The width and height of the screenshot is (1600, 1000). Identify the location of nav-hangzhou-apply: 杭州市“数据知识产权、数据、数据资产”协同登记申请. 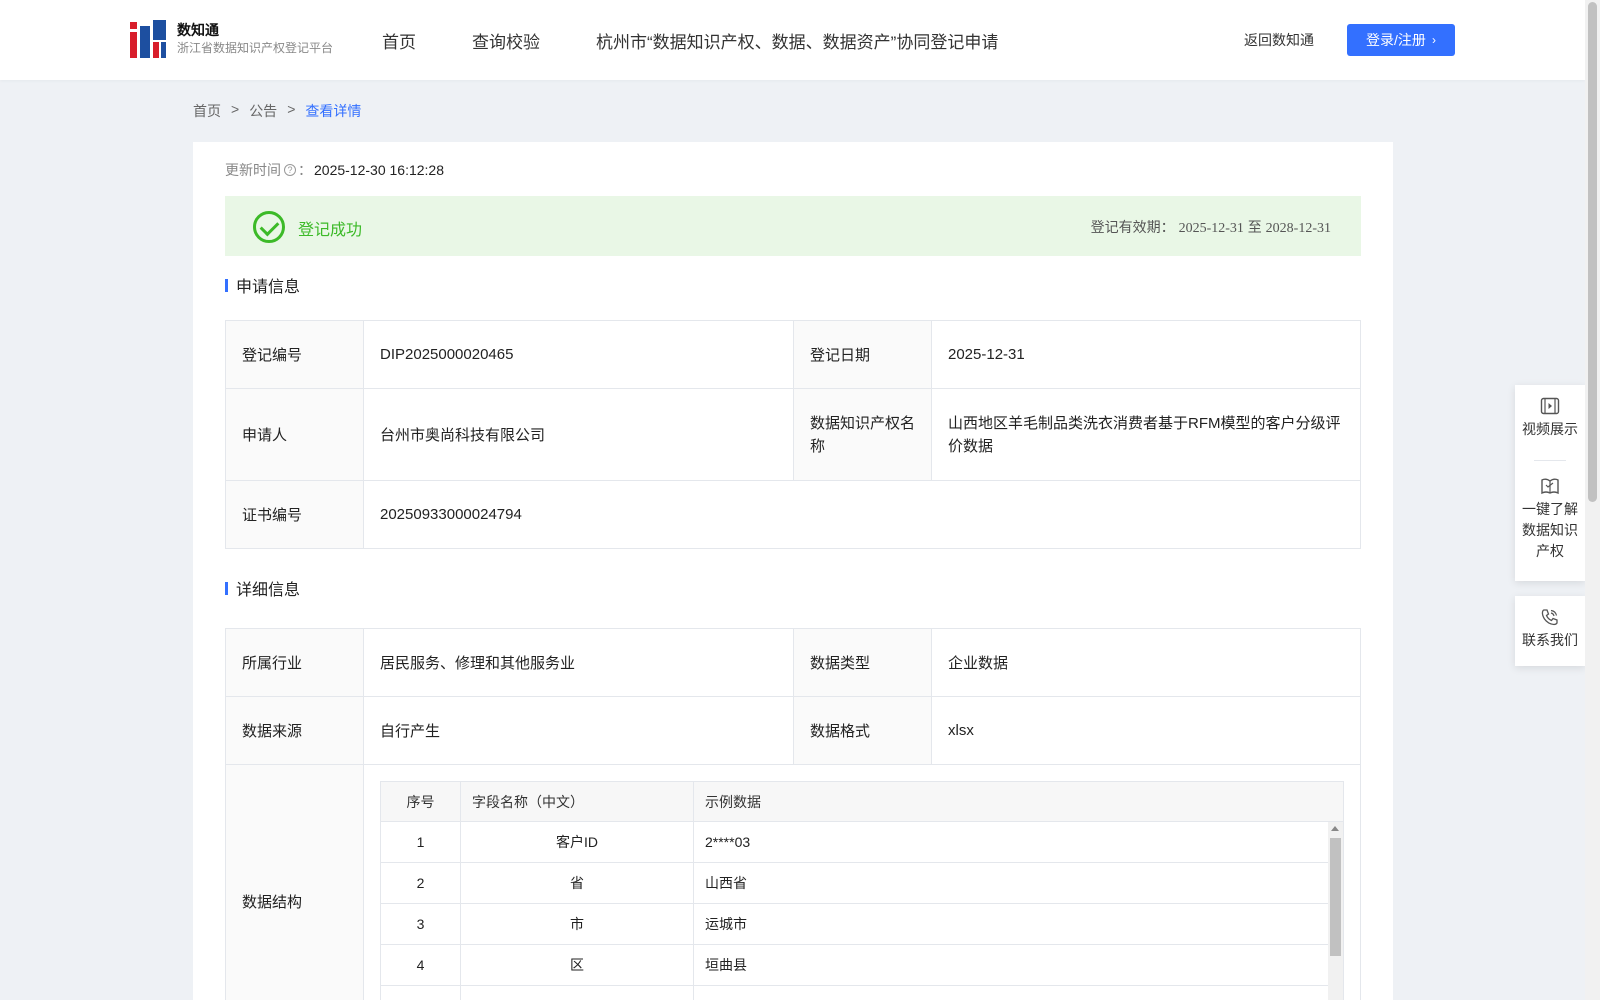
(797, 40).